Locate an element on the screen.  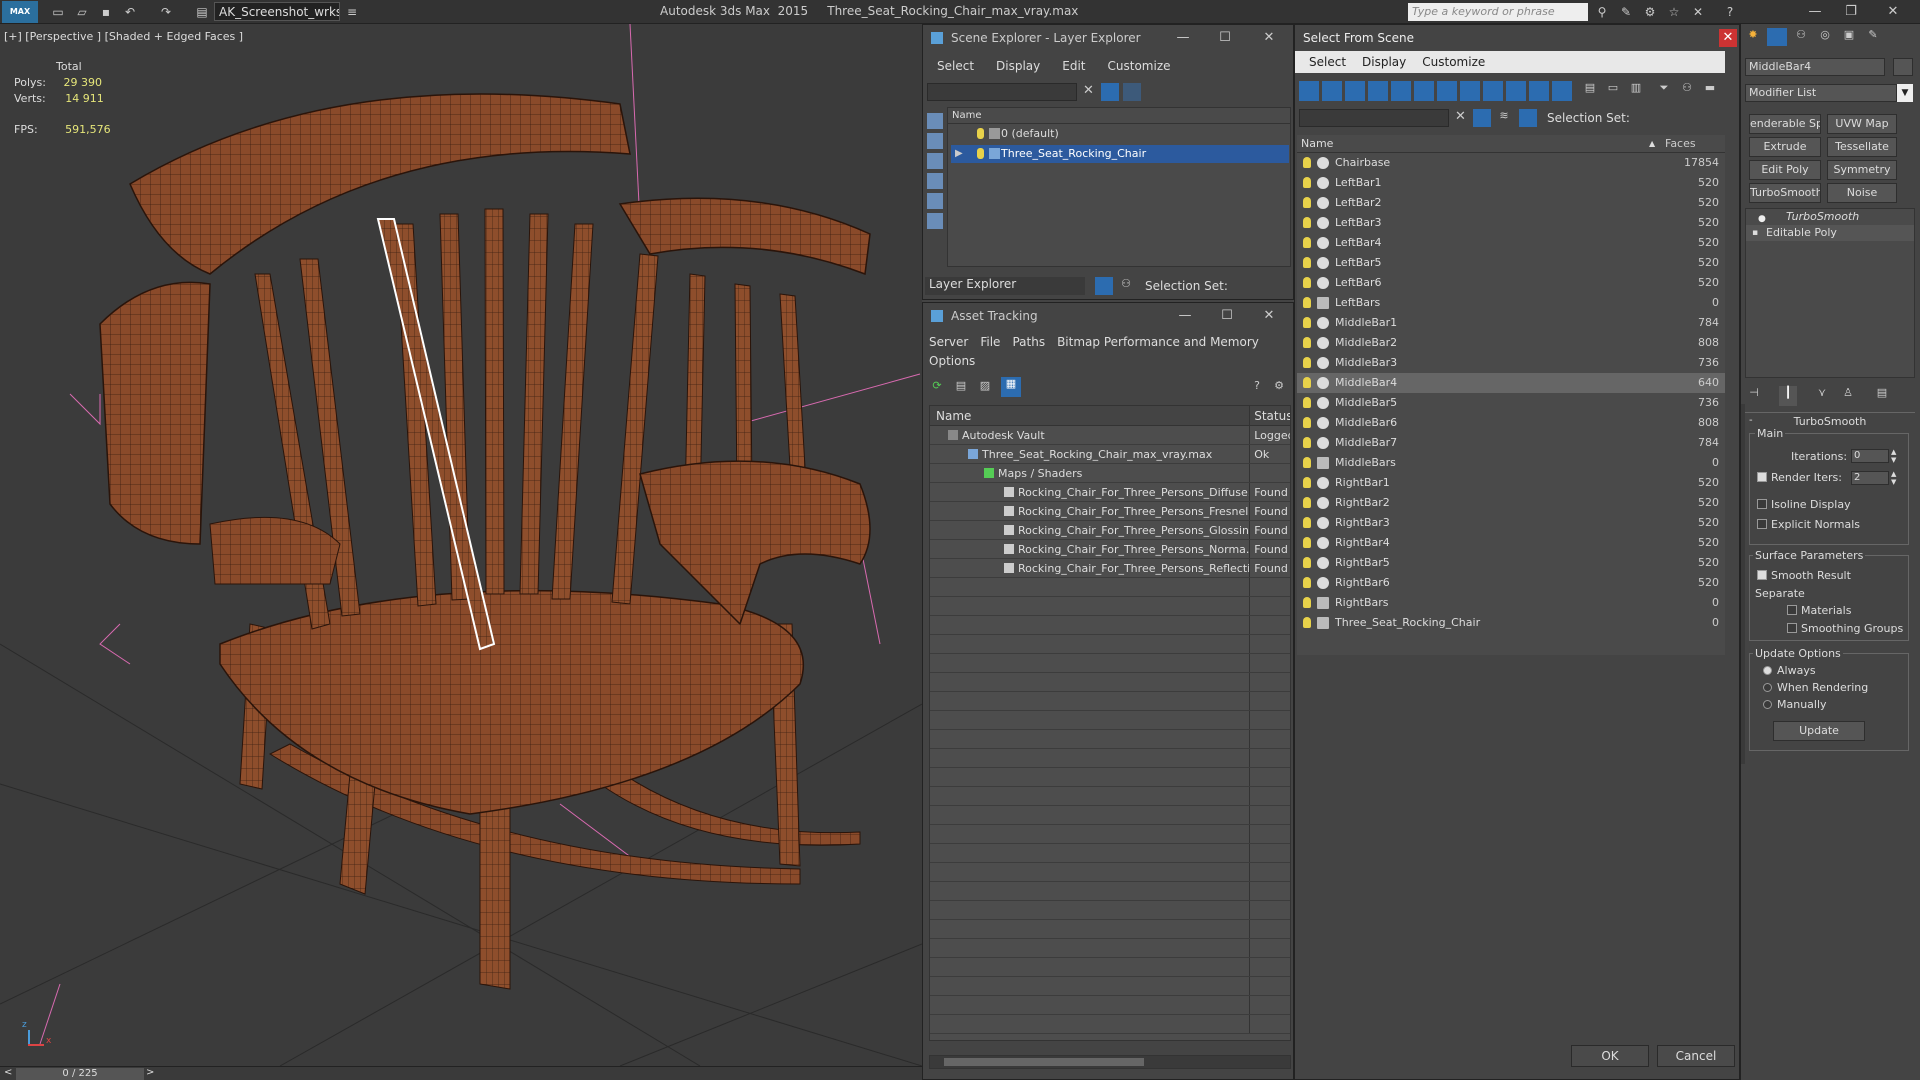
materials-checkbox is located at coordinates (1792, 610).